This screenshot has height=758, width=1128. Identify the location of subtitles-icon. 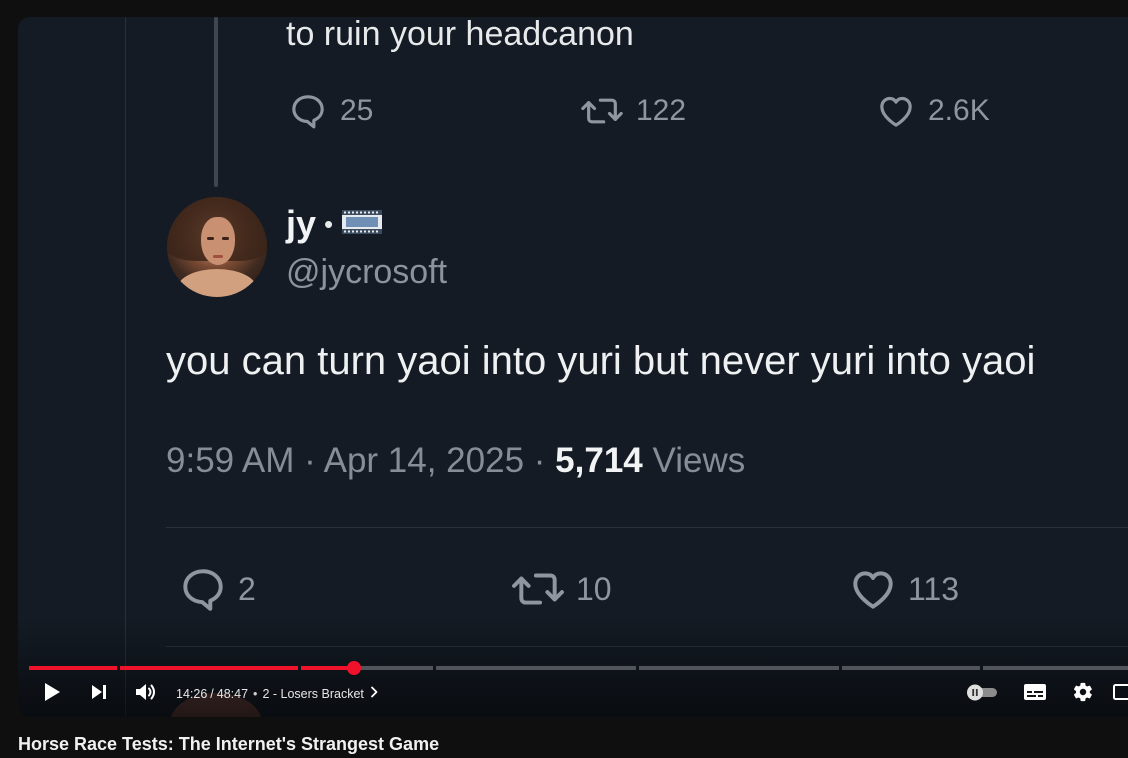
(1035, 694).